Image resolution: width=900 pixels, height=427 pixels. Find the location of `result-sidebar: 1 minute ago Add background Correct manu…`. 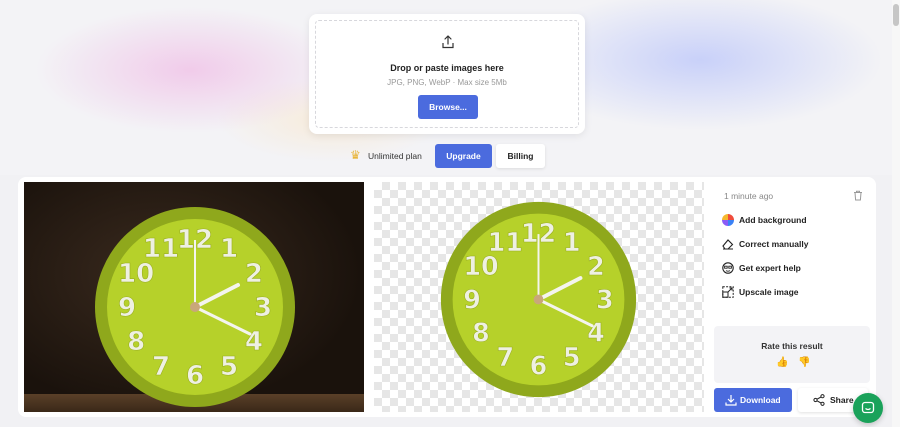

result-sidebar: 1 minute ago Add background Correct manu… is located at coordinates (794, 297).